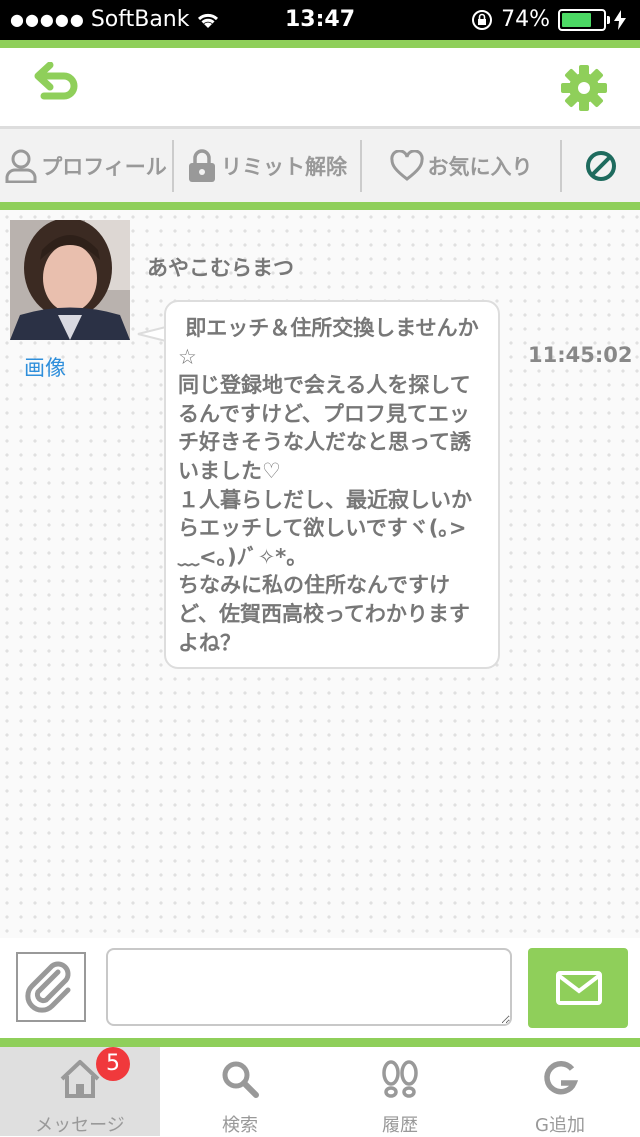  What do you see at coordinates (320, 1042) in the screenshot?
I see `bottom-accent-line` at bounding box center [320, 1042].